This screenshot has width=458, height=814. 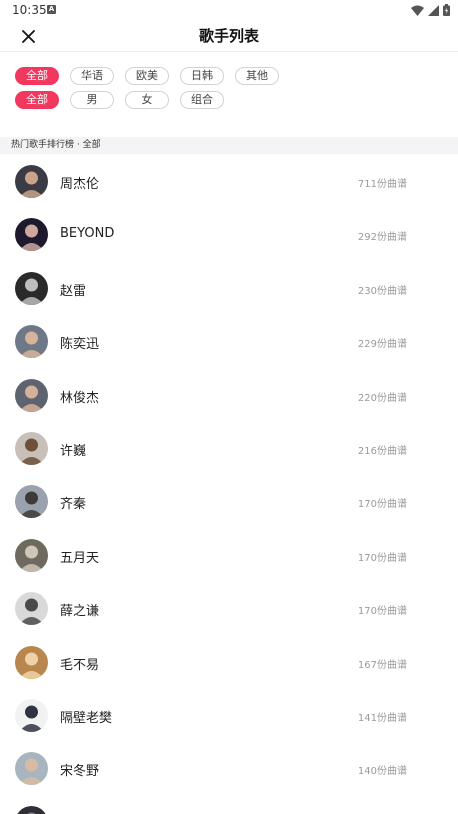 I want to click on singer-name: 林俊杰, so click(x=80, y=398).